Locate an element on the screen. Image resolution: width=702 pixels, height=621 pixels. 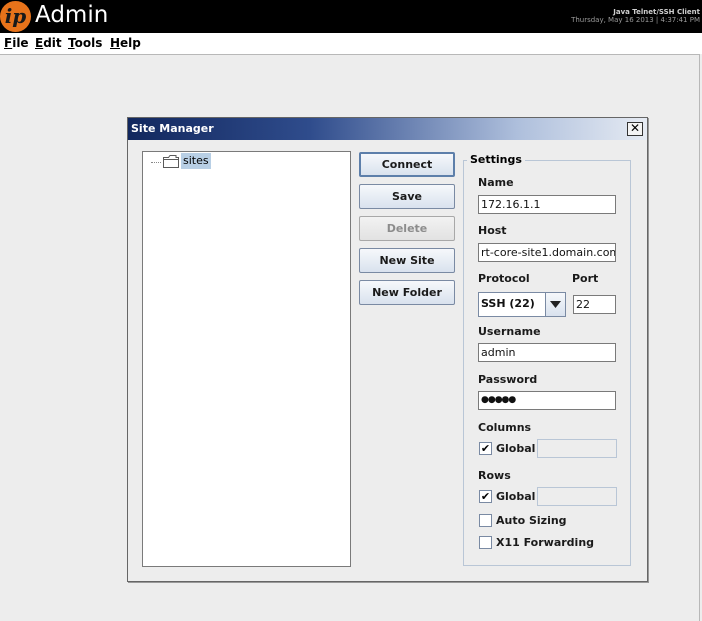
menu-help-label: elp is located at coordinates (130, 43).